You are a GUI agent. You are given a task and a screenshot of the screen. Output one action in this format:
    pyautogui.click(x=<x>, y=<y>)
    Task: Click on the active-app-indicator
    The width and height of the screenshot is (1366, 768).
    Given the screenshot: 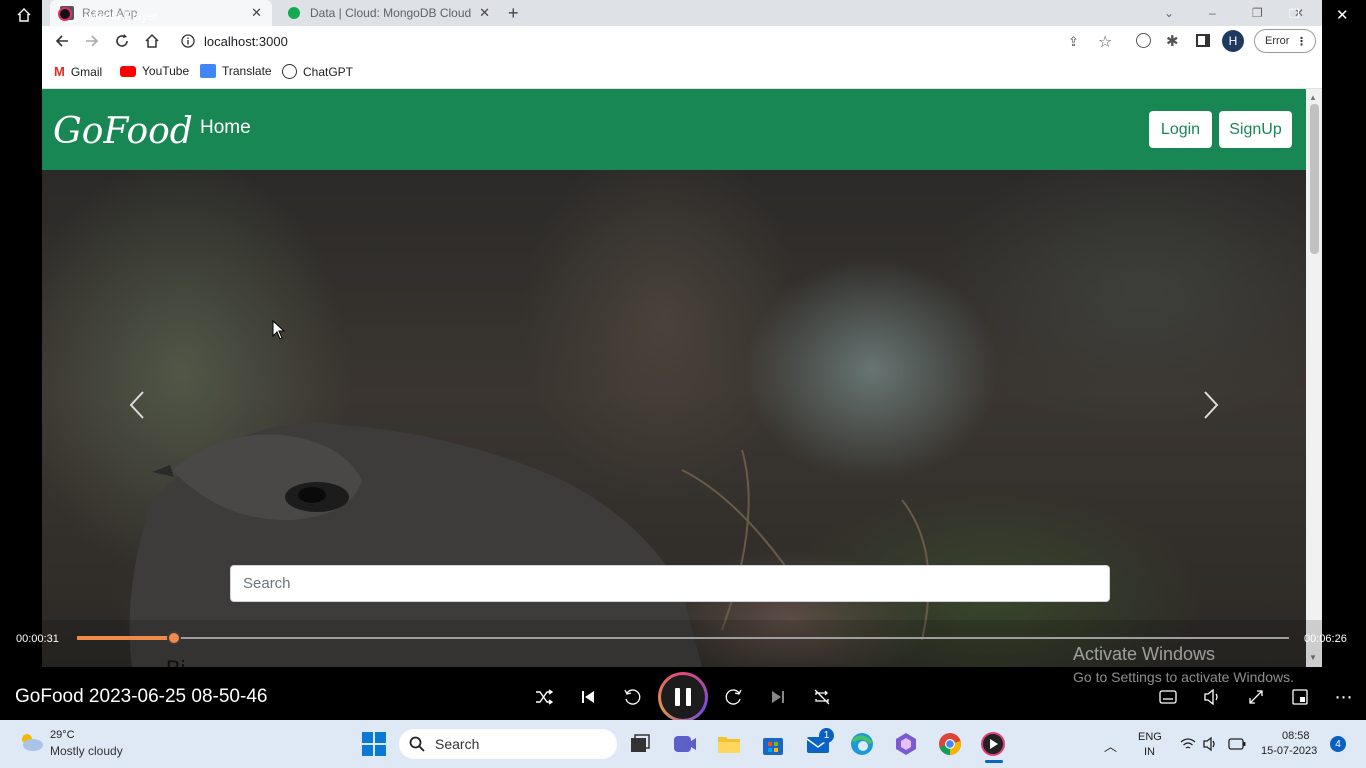 What is the action you would take?
    pyautogui.click(x=994, y=761)
    